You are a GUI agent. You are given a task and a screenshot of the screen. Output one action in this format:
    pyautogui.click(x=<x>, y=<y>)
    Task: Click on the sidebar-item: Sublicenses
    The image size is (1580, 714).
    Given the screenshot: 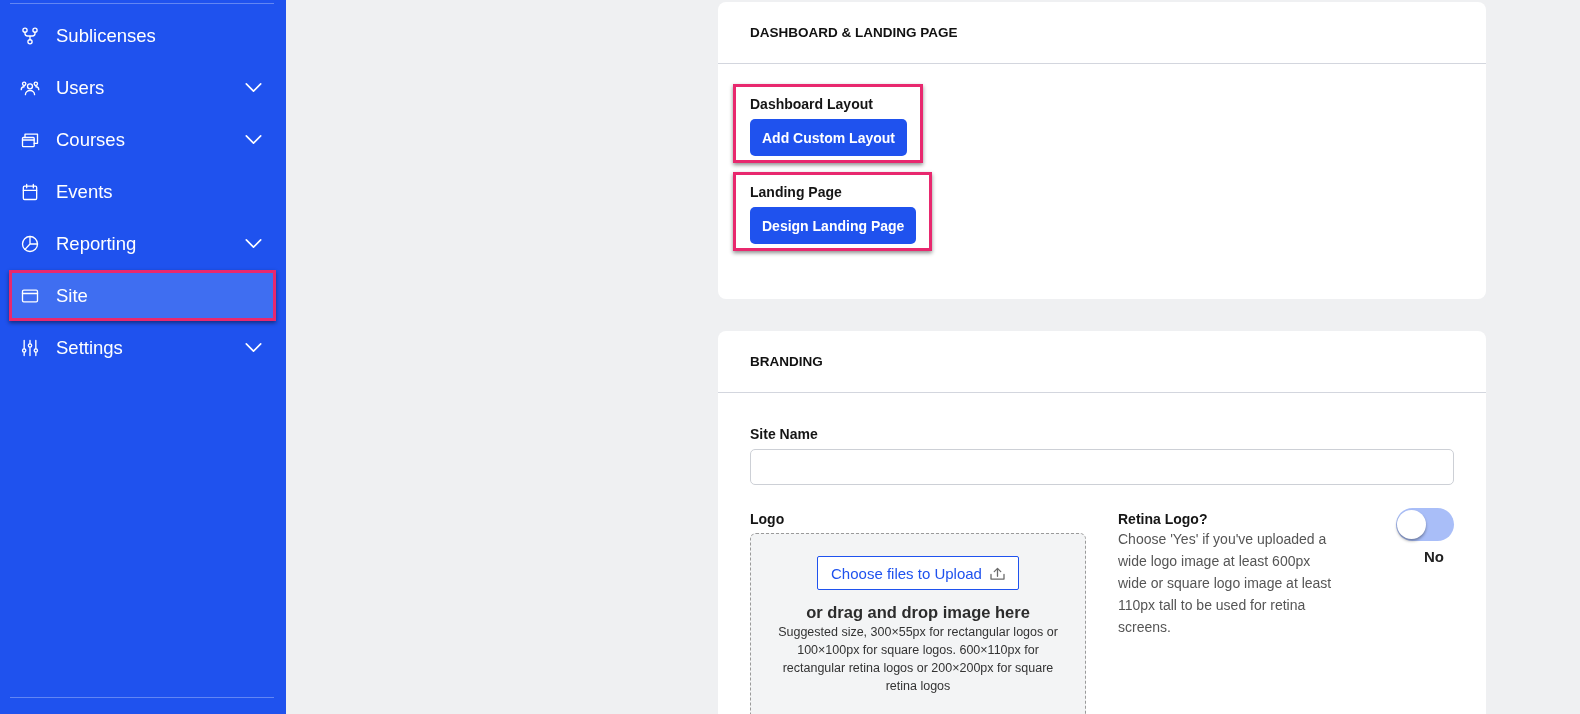 What is the action you would take?
    pyautogui.click(x=142, y=35)
    